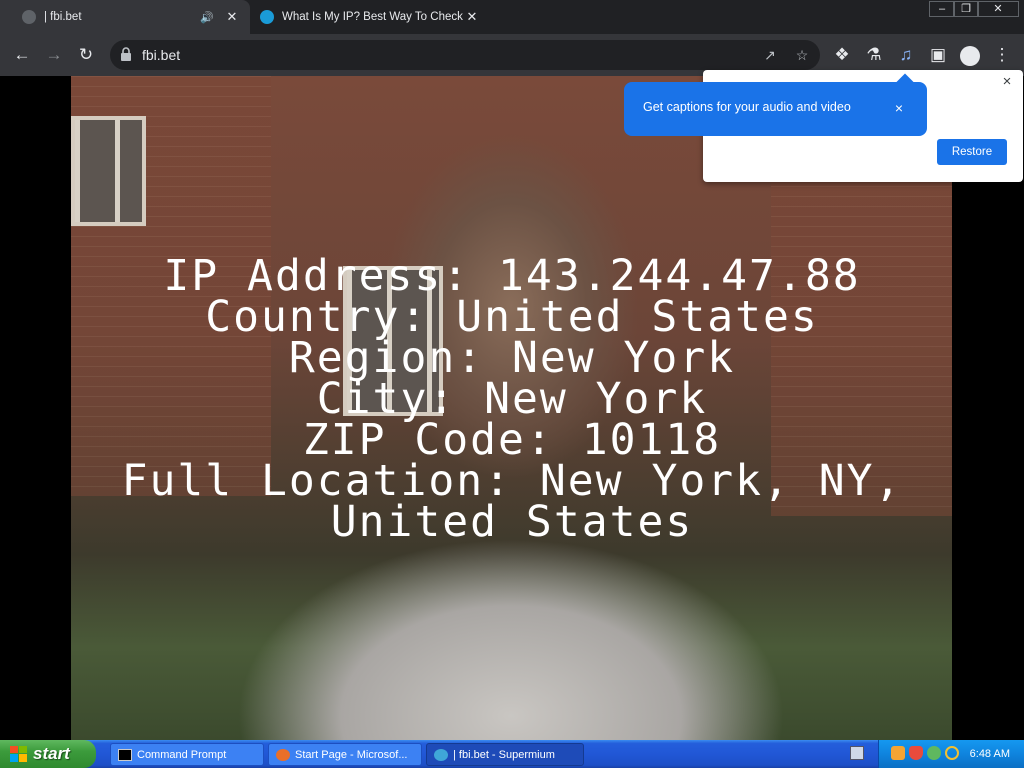  Describe the element at coordinates (747, 107) in the screenshot. I see `captions-help-text: Get captions for your audio and video` at that location.